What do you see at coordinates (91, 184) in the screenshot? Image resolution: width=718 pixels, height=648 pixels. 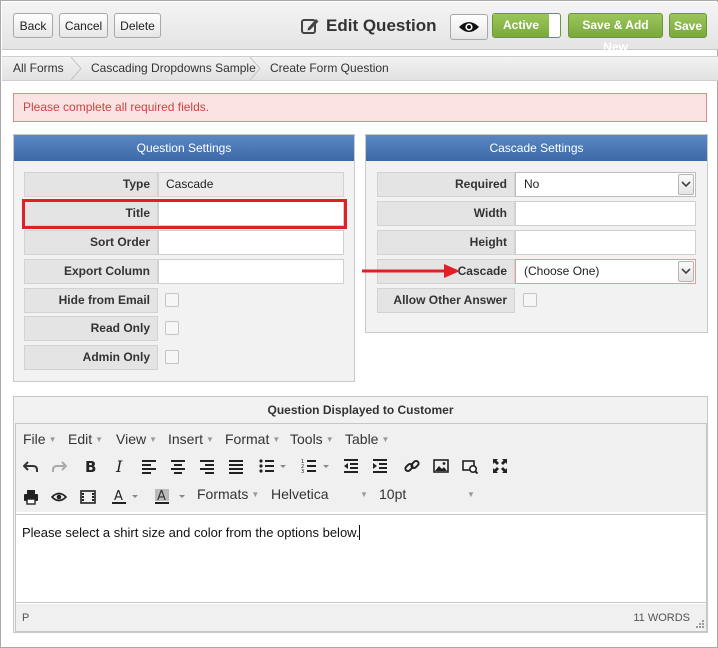 I see `type-label: Type` at bounding box center [91, 184].